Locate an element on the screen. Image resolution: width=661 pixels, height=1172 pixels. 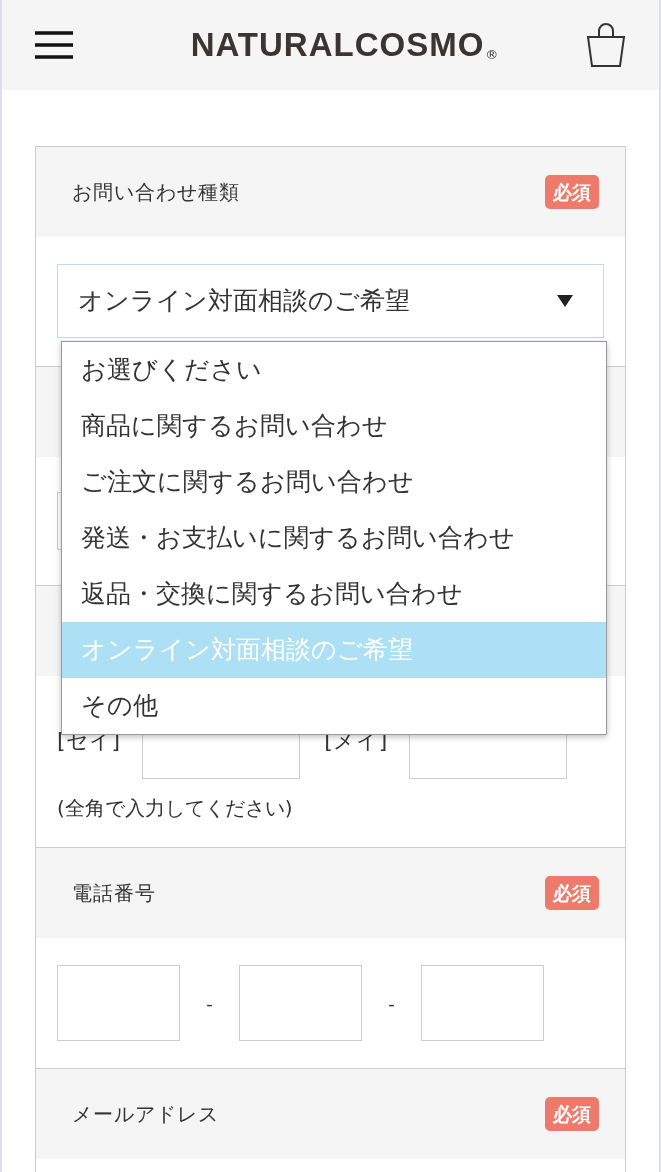
logo: NATURALCOSMO® is located at coordinates (344, 45).